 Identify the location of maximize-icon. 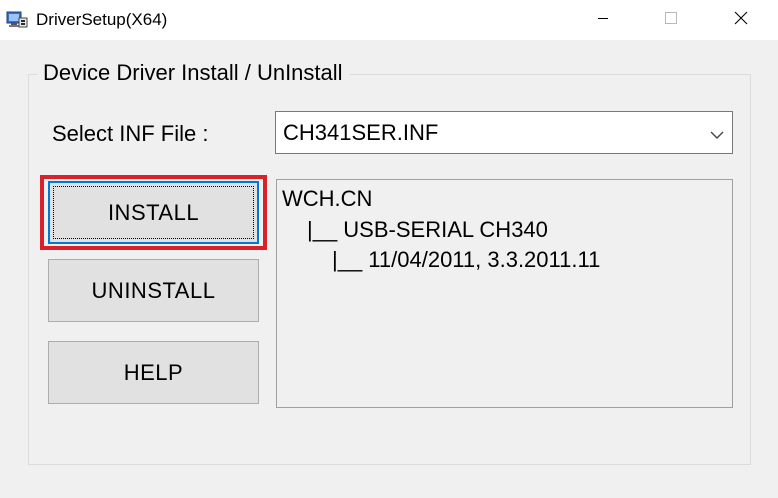
(671, 20).